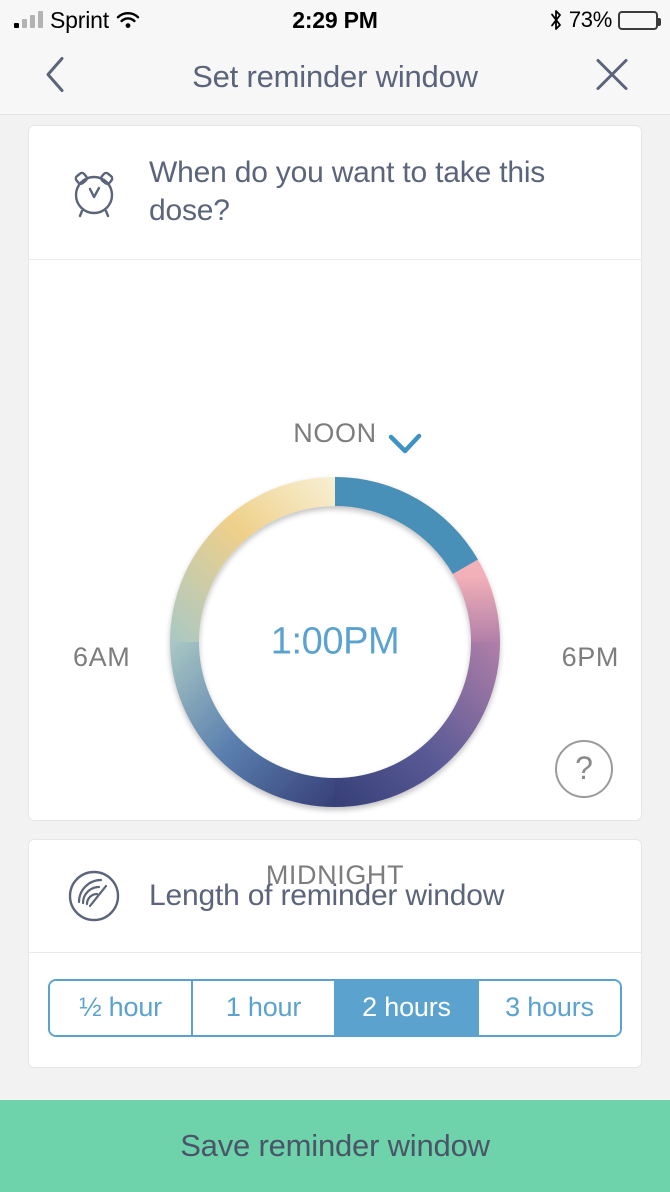 The height and width of the screenshot is (1192, 670). Describe the element at coordinates (335, 432) in the screenshot. I see `dial-label-noon: NOON` at that location.